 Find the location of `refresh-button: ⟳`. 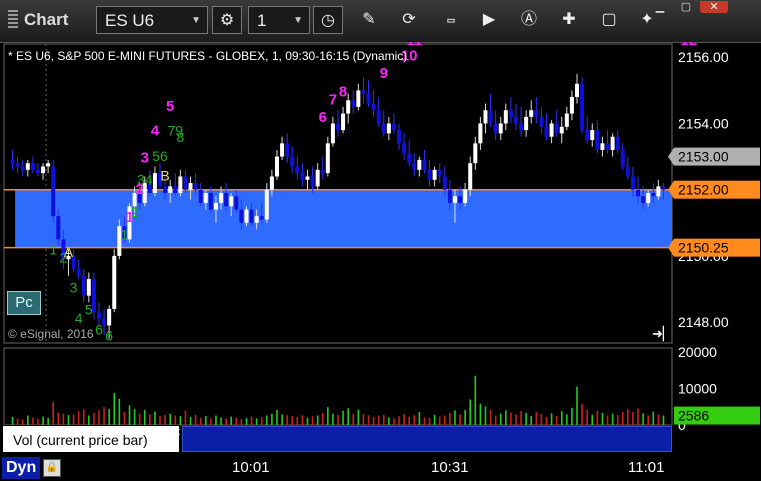

refresh-button: ⟳ is located at coordinates (409, 20).